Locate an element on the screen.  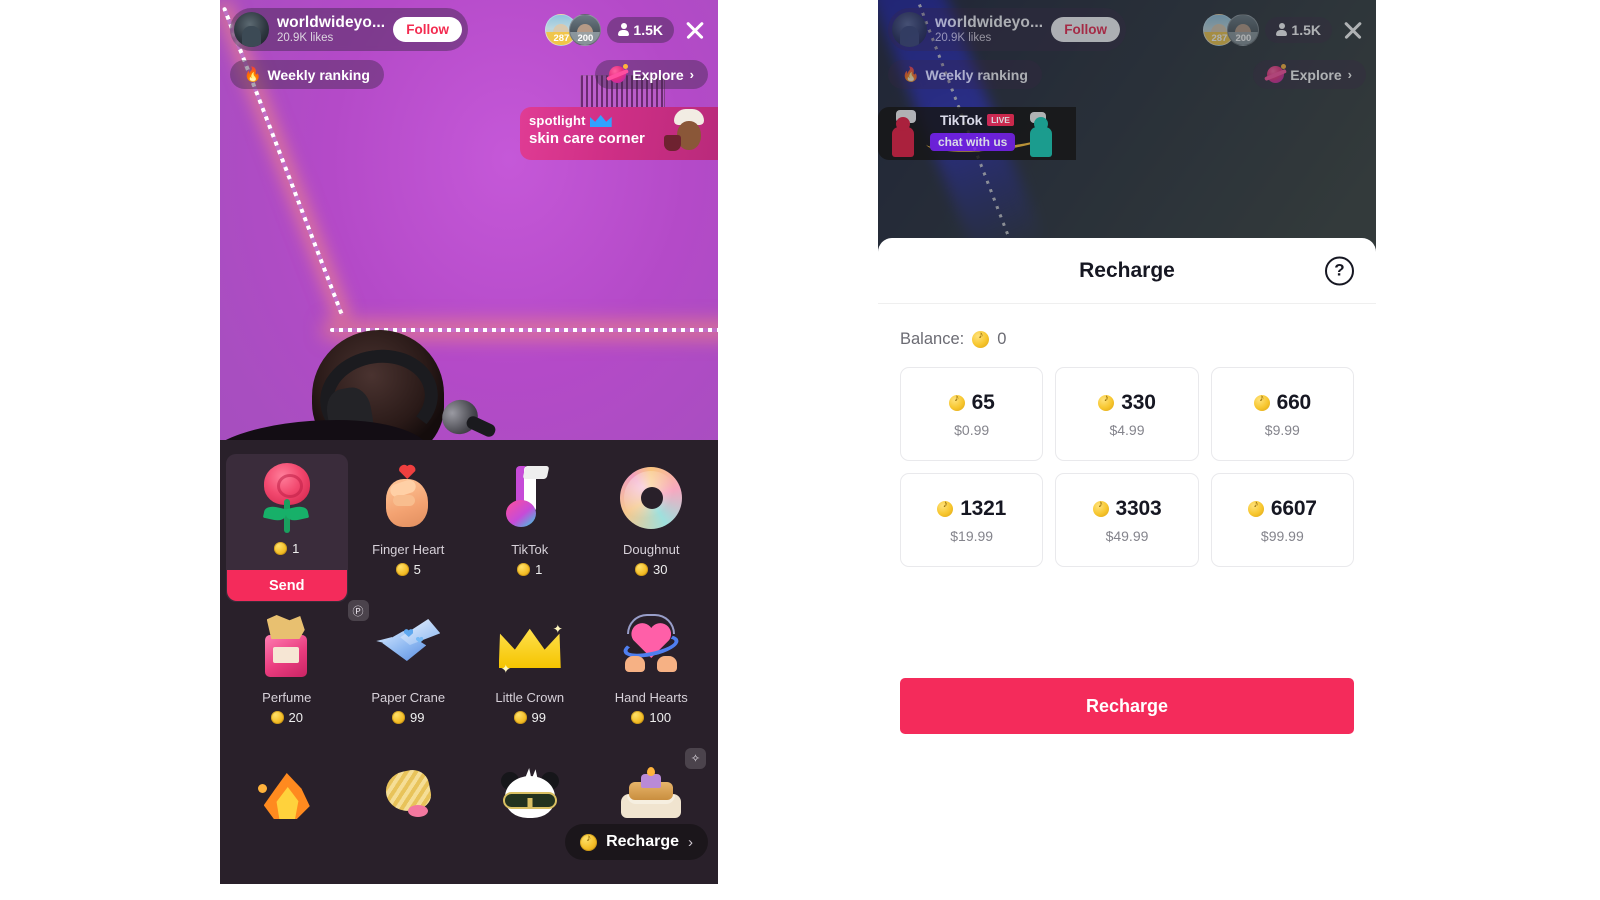
recharge-pill-button: Recharge › is located at coordinates (636, 842).